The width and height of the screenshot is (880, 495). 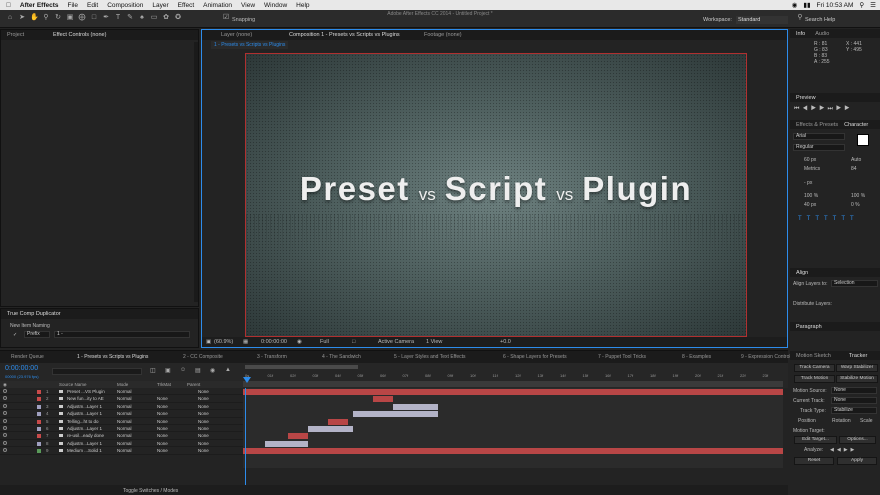 What do you see at coordinates (819, 147) in the screenshot?
I see `font-style-select: Regular` at bounding box center [819, 147].